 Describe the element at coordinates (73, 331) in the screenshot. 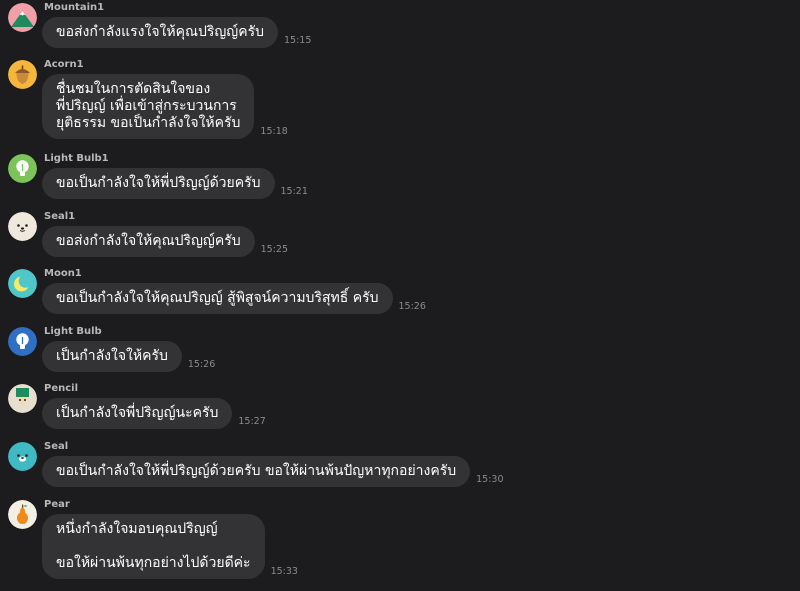

I see `sender-name: Light Bulb` at that location.